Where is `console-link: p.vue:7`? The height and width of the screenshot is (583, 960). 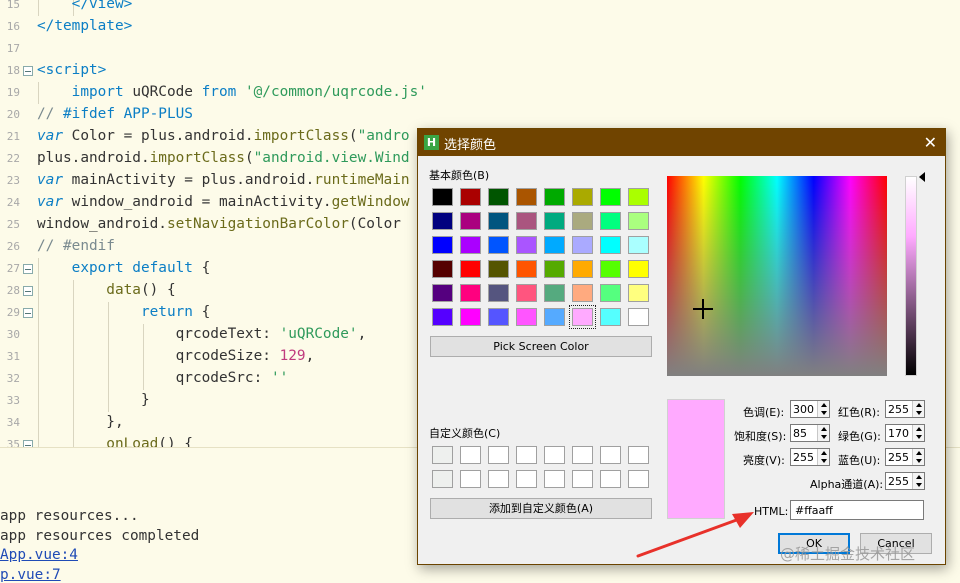 console-link: p.vue:7 is located at coordinates (30, 575).